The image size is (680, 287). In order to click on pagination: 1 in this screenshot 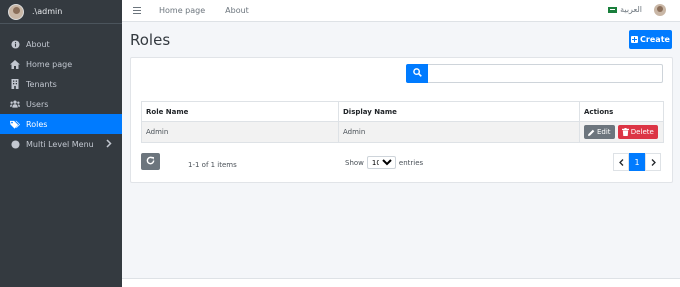, I will do `click(637, 162)`.